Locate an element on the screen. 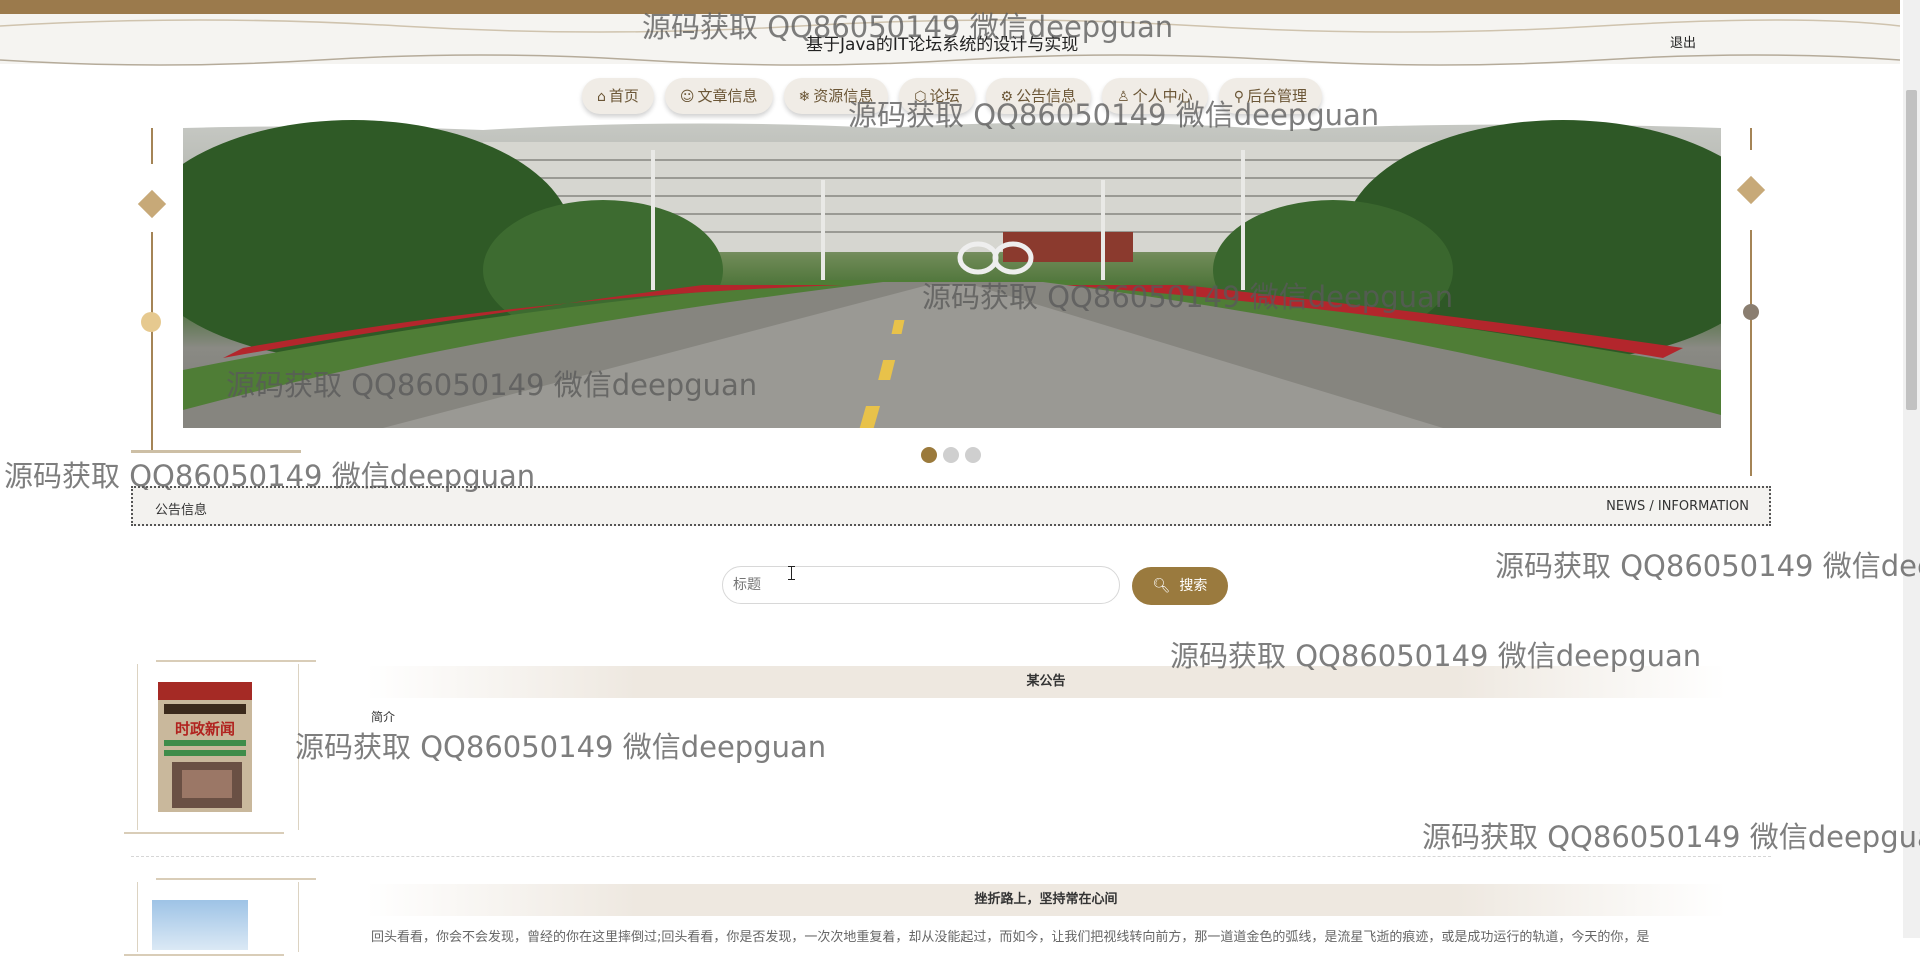  nav-item-admin: ⚲ 后台管理 is located at coordinates (1270, 96).